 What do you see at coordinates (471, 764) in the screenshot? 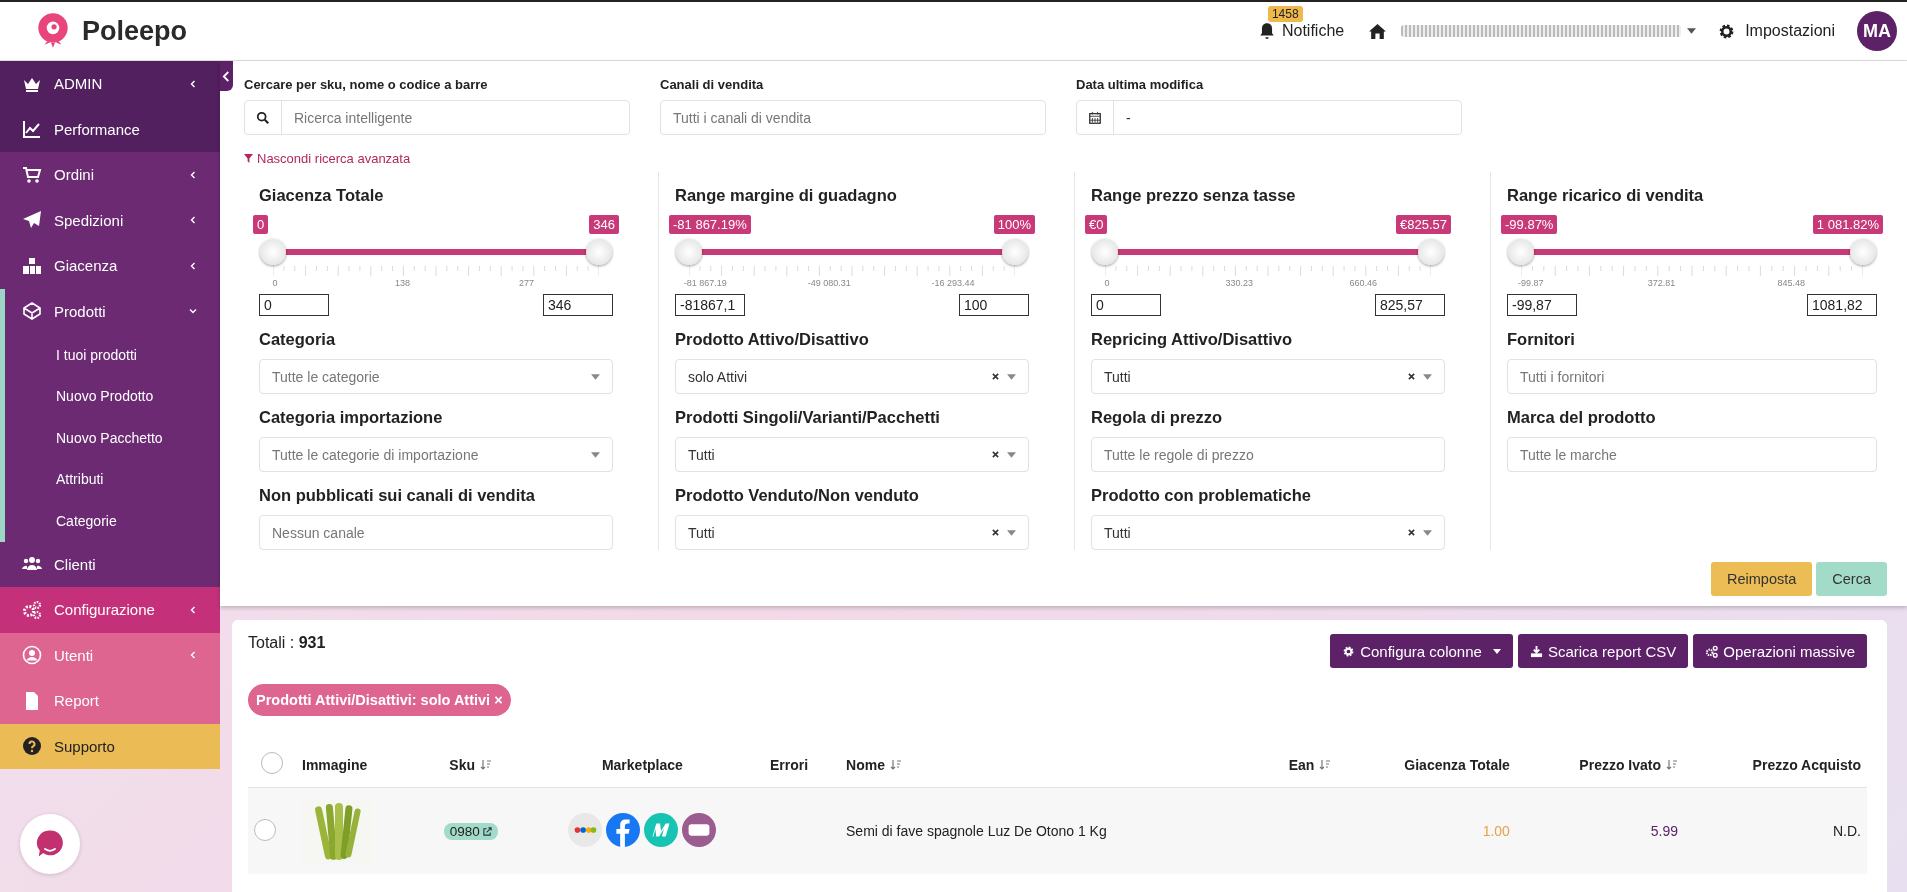
I see `column-header: Sku` at bounding box center [471, 764].